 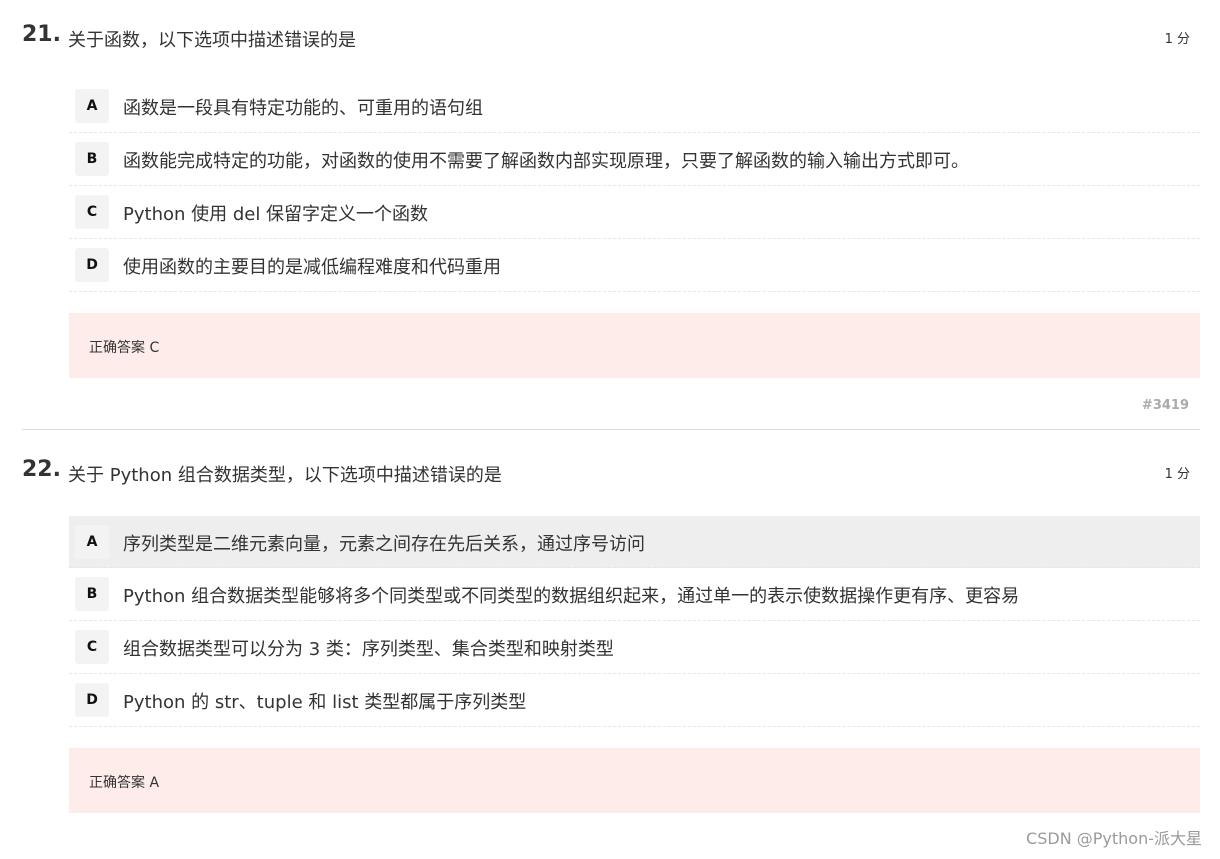 What do you see at coordinates (634, 647) in the screenshot?
I see `option-c: C 组合数据类型可以分为 3 类：序列类型、集合类型和映射类型` at bounding box center [634, 647].